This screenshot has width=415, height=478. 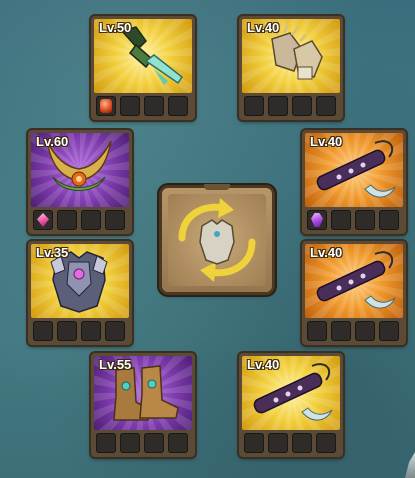 I want to click on item-frame: Lv.50, so click(x=143, y=56).